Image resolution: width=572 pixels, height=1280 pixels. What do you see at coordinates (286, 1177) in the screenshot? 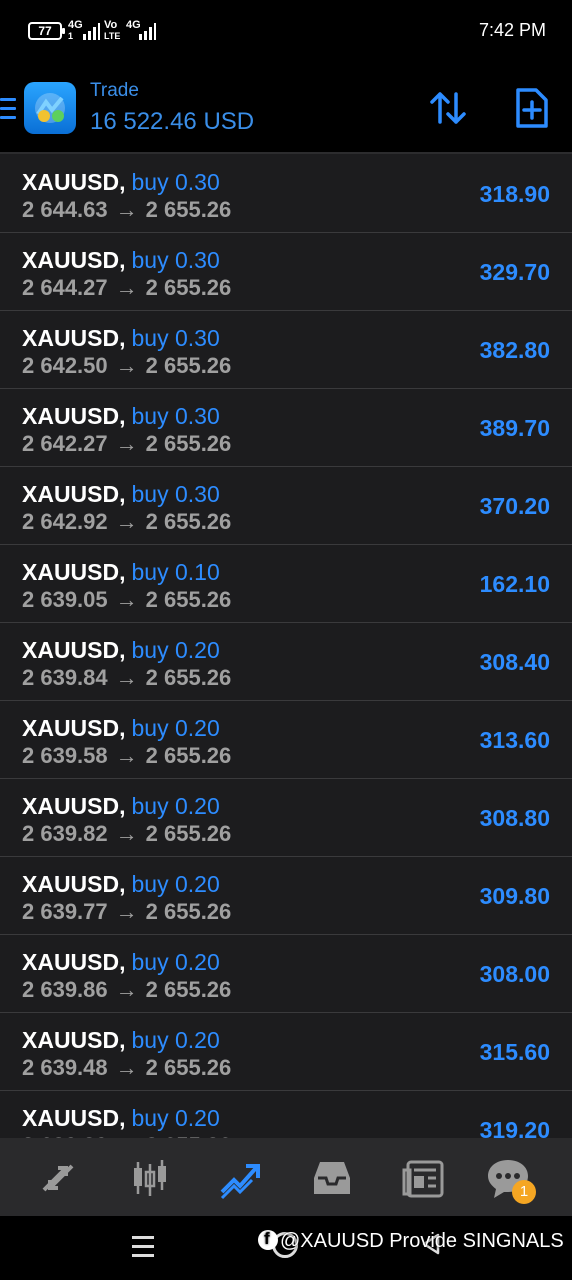
I see `bottom-navigation: 1` at bounding box center [286, 1177].